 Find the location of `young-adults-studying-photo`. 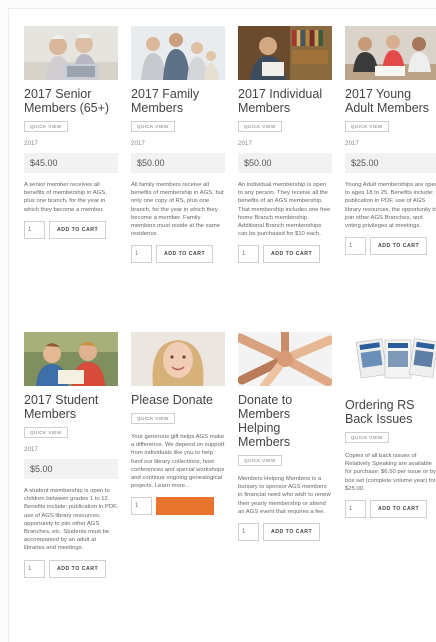

young-adults-studying-photo is located at coordinates (390, 53).